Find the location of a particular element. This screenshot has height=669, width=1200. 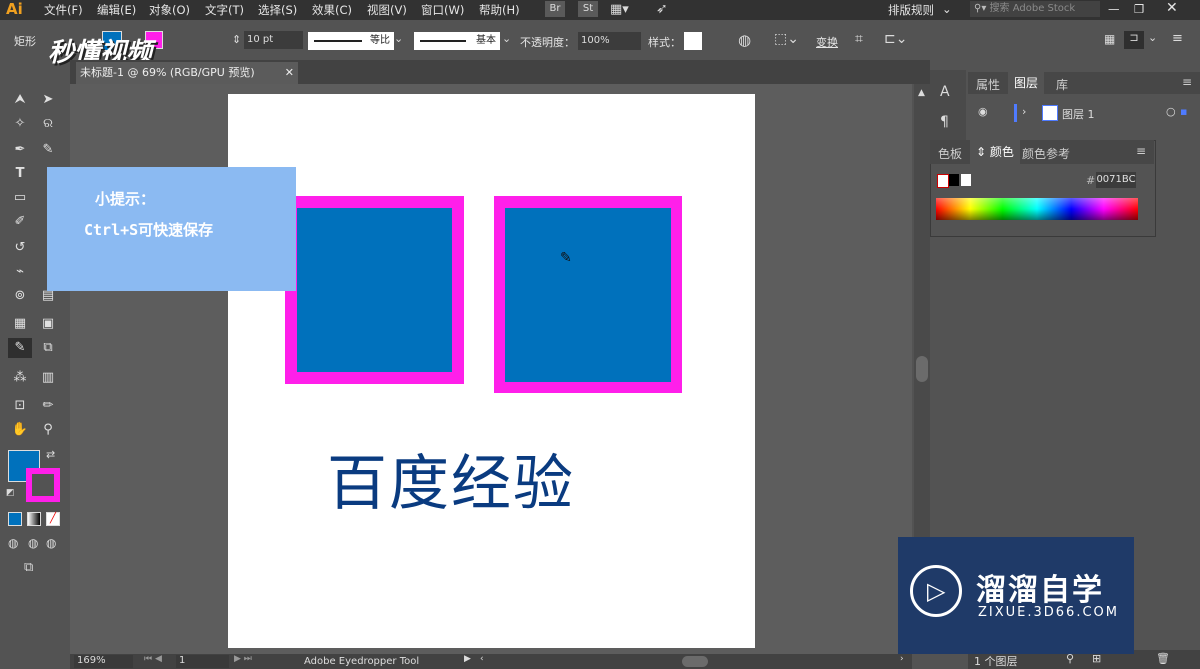

black-swatch is located at coordinates (954, 180).